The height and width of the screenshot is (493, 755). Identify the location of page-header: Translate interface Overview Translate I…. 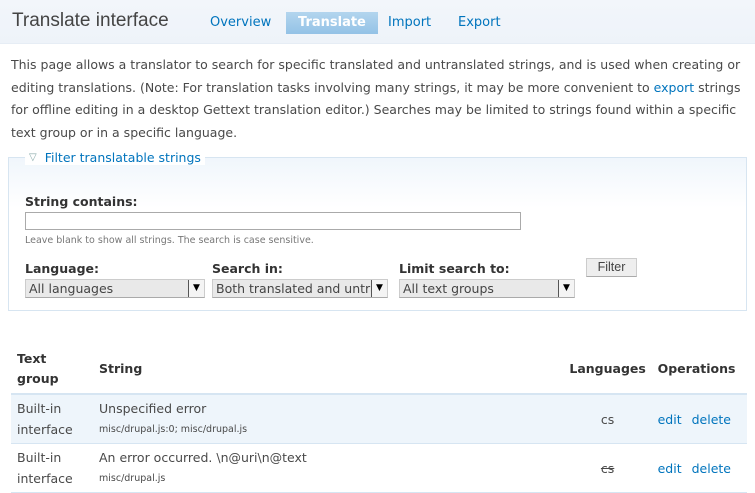
(377, 22).